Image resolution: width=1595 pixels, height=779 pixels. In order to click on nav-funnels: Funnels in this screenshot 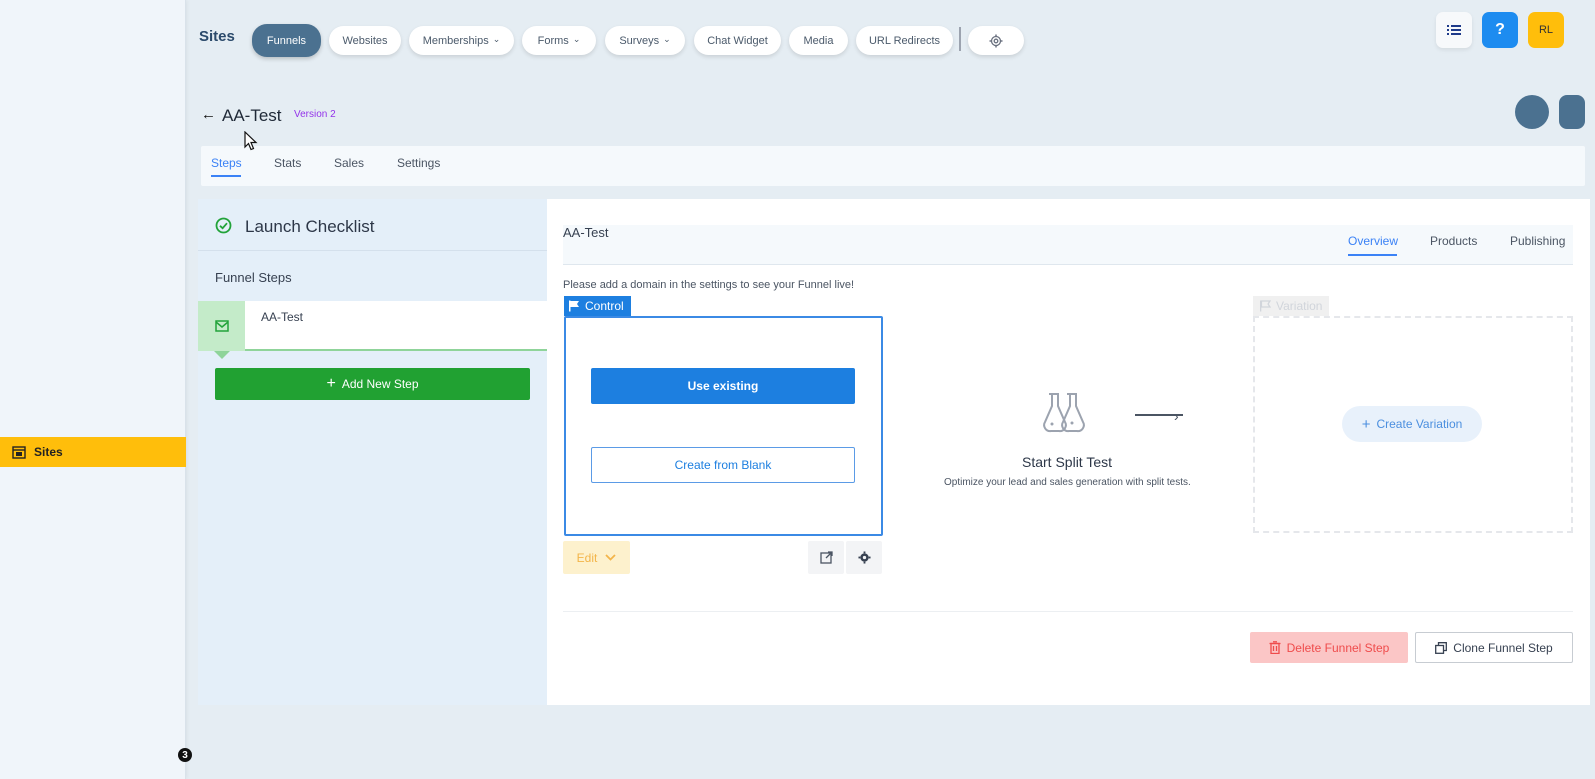, I will do `click(286, 40)`.